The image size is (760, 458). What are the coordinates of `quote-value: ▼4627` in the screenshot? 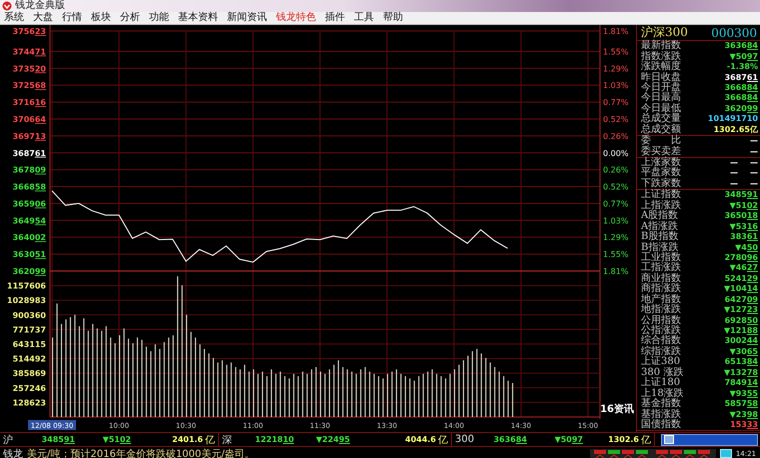 It's located at (744, 268).